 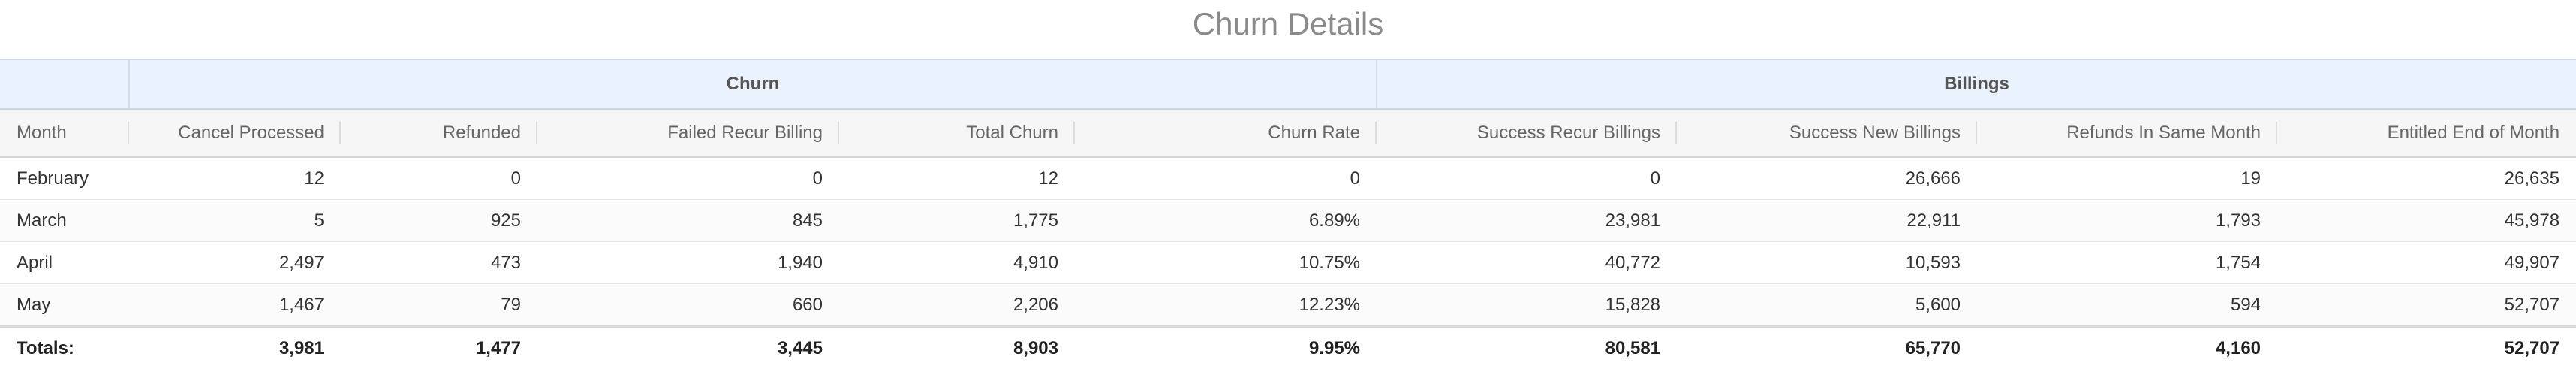 I want to click on total-success-new-billings: 65,770, so click(x=1827, y=347).